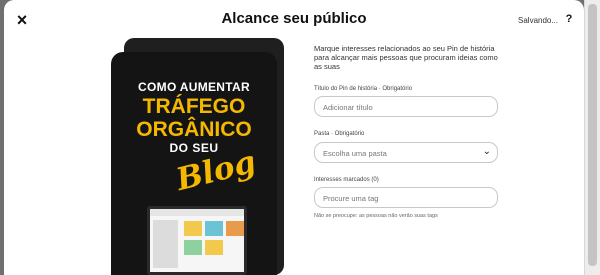 This screenshot has width=600, height=275. What do you see at coordinates (194, 106) in the screenshot?
I see `pin-text-line: TRÁFEGO` at bounding box center [194, 106].